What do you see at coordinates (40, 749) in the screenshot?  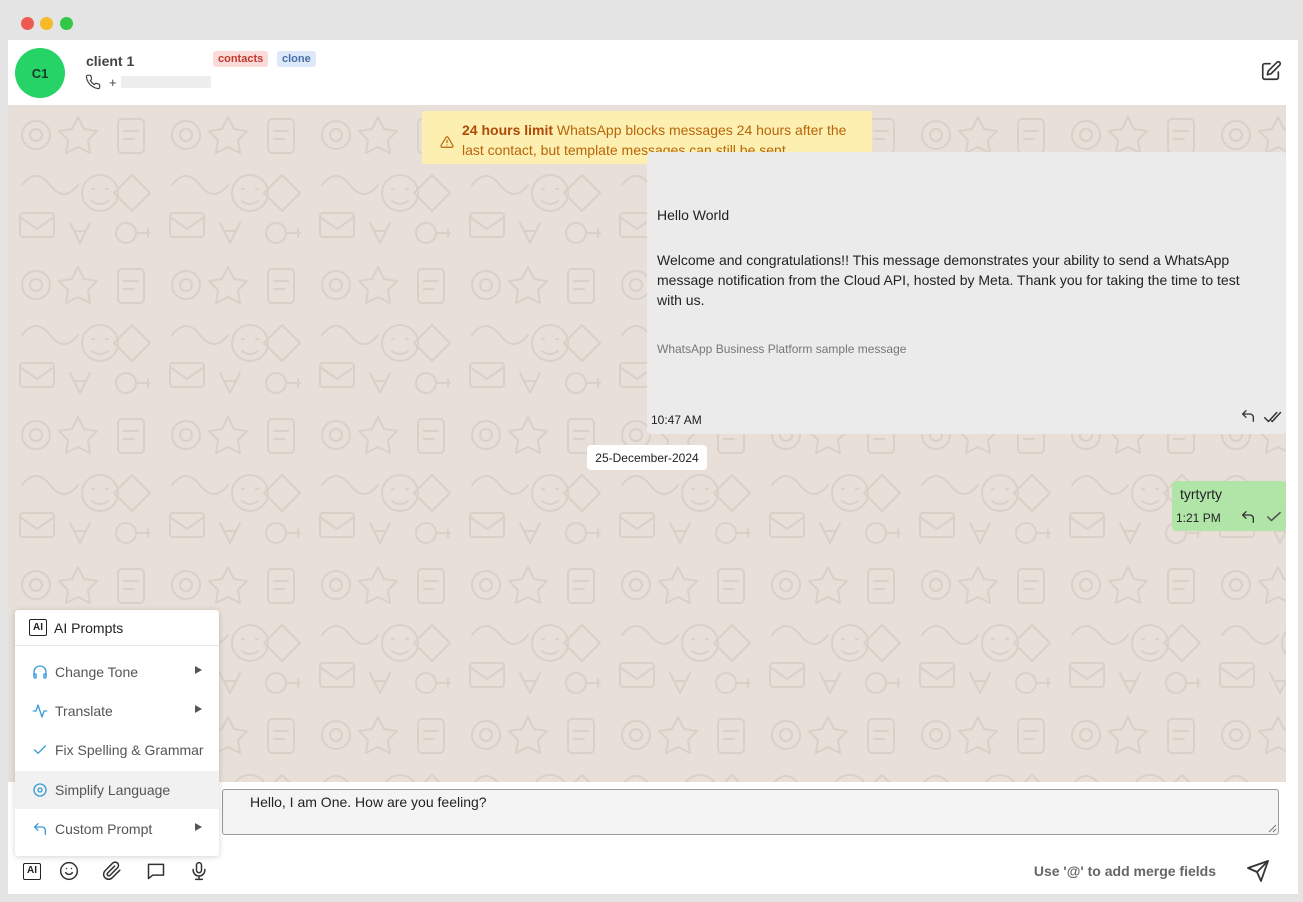 I see `check-icon` at bounding box center [40, 749].